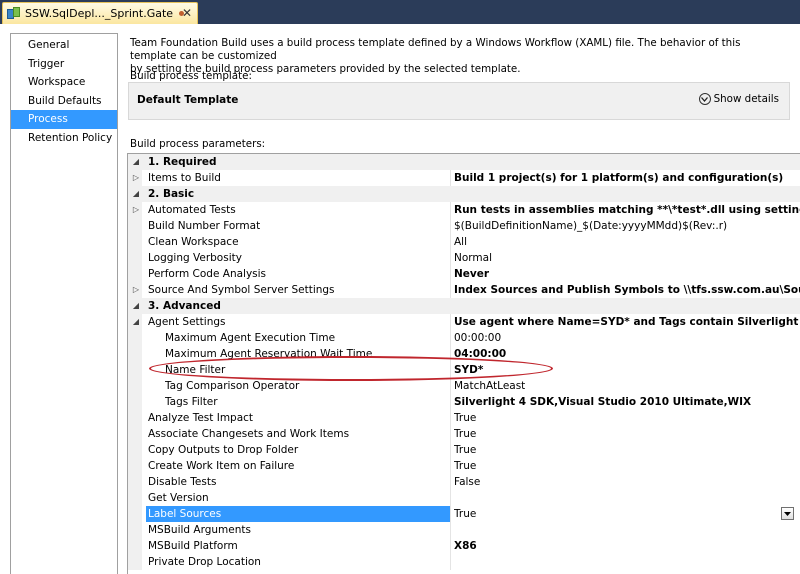 This screenshot has height=574, width=800. Describe the element at coordinates (464, 306) in the screenshot. I see `category-row: ◢ 3. Advanced` at that location.